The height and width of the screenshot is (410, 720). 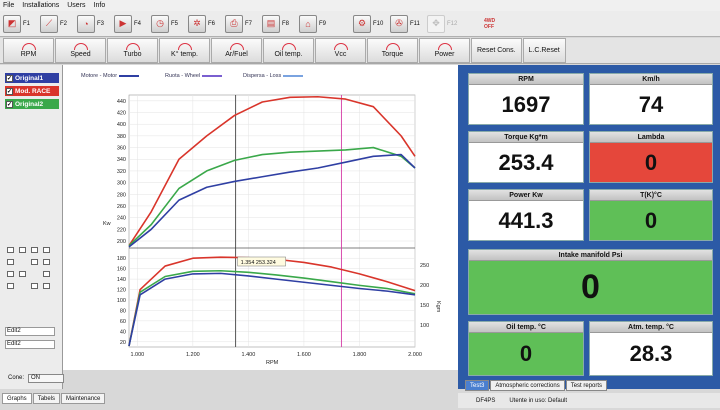 I want to click on legend-mod-race: ✓ Mod. RACE, so click(x=32, y=91).